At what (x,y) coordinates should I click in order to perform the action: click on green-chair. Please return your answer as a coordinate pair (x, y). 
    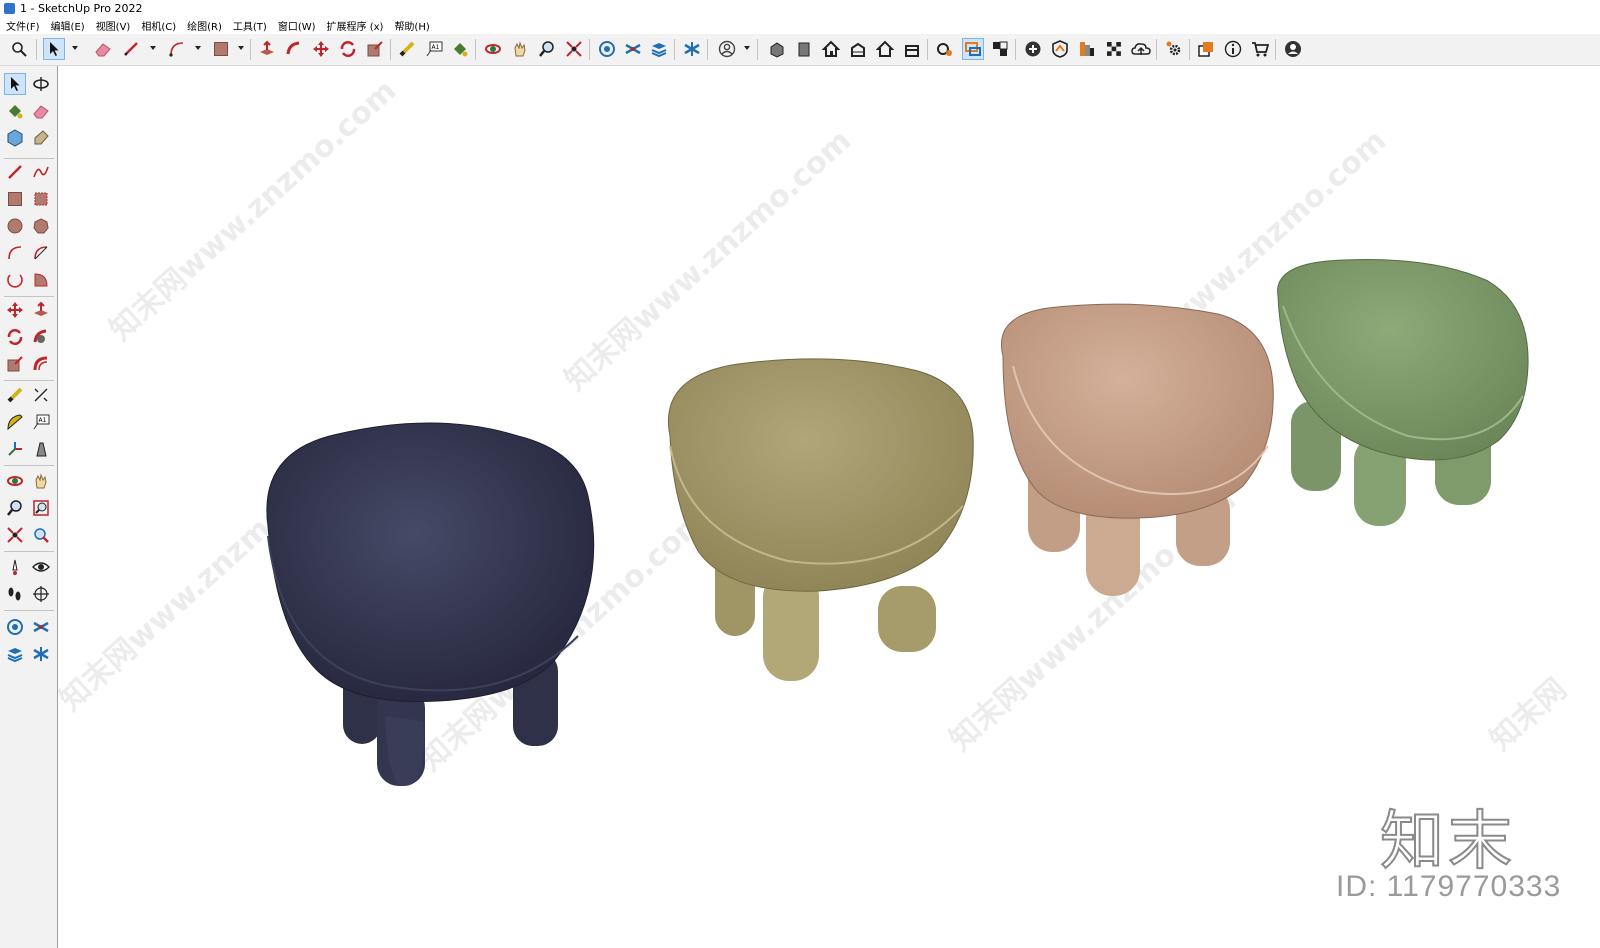
    Looking at the image, I should click on (1403, 392).